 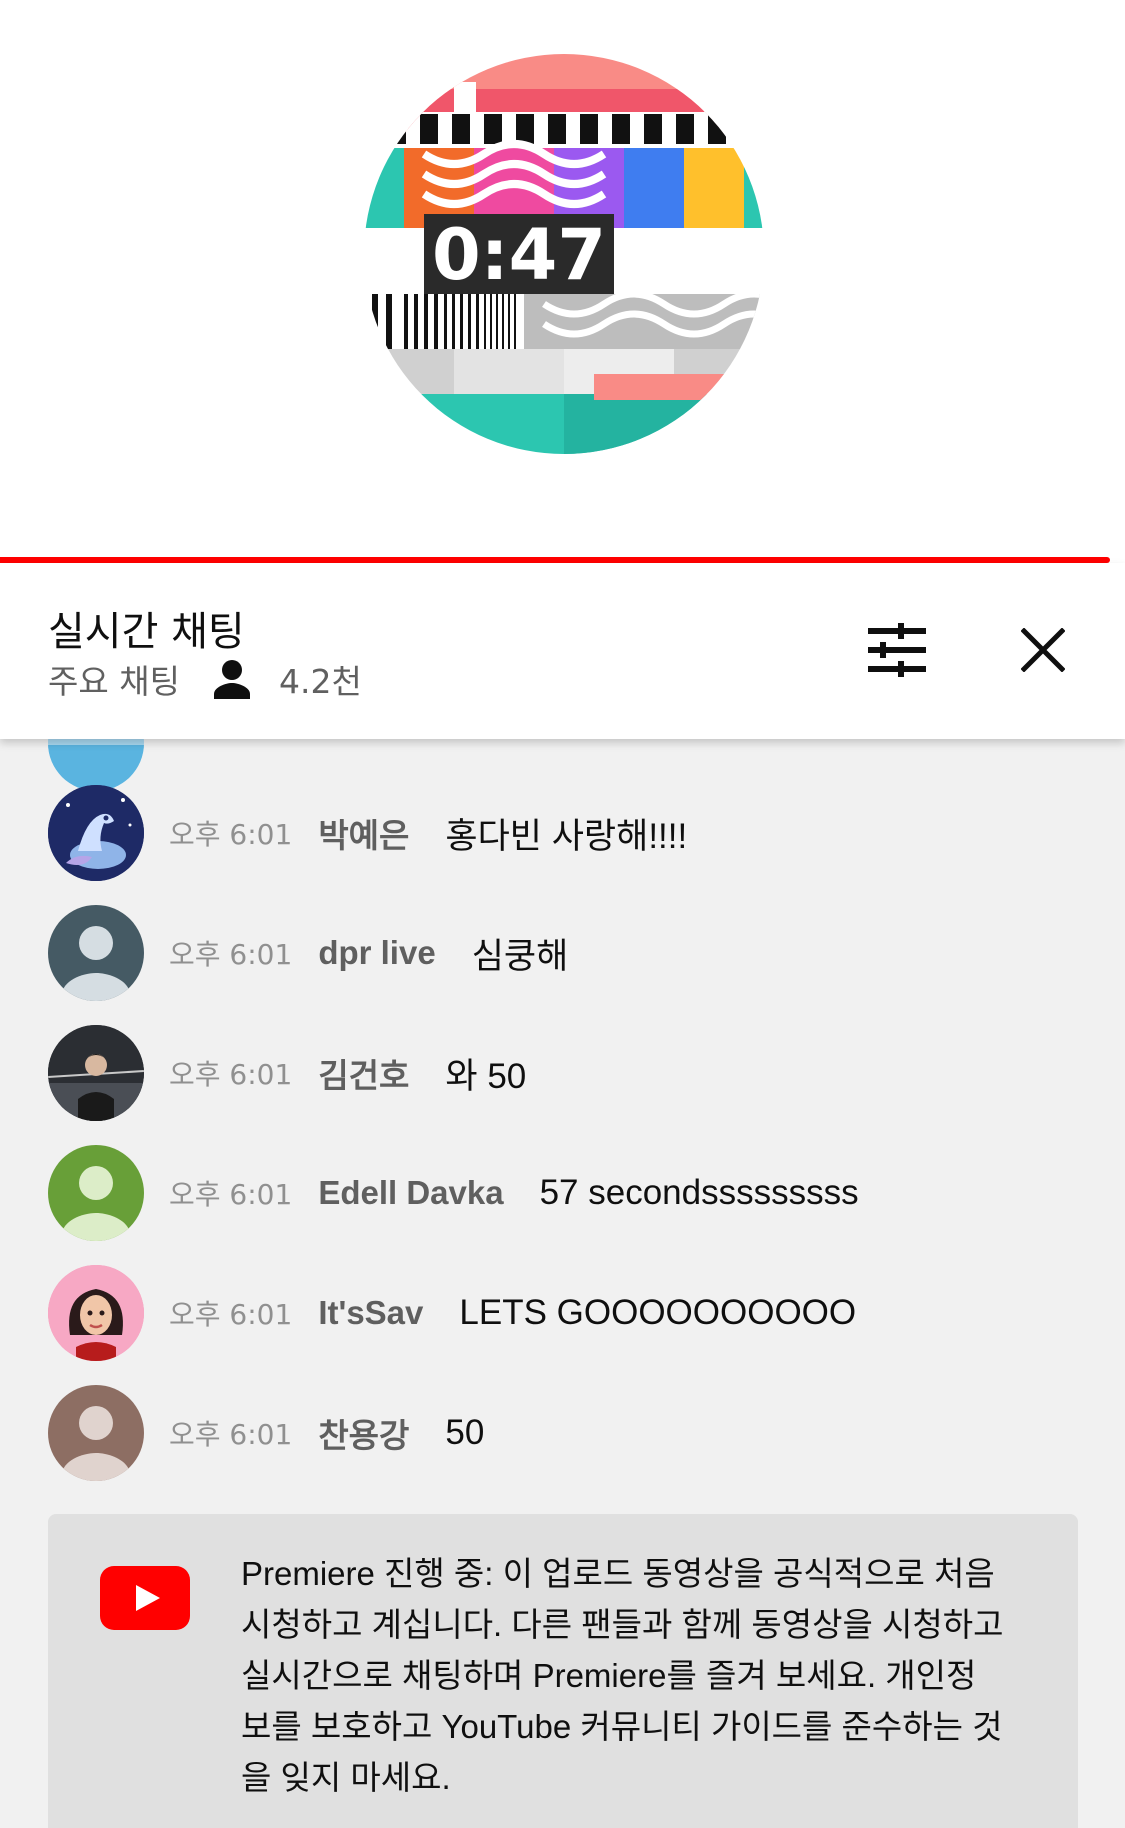 I want to click on message-author: 김건호, so click(x=363, y=1073).